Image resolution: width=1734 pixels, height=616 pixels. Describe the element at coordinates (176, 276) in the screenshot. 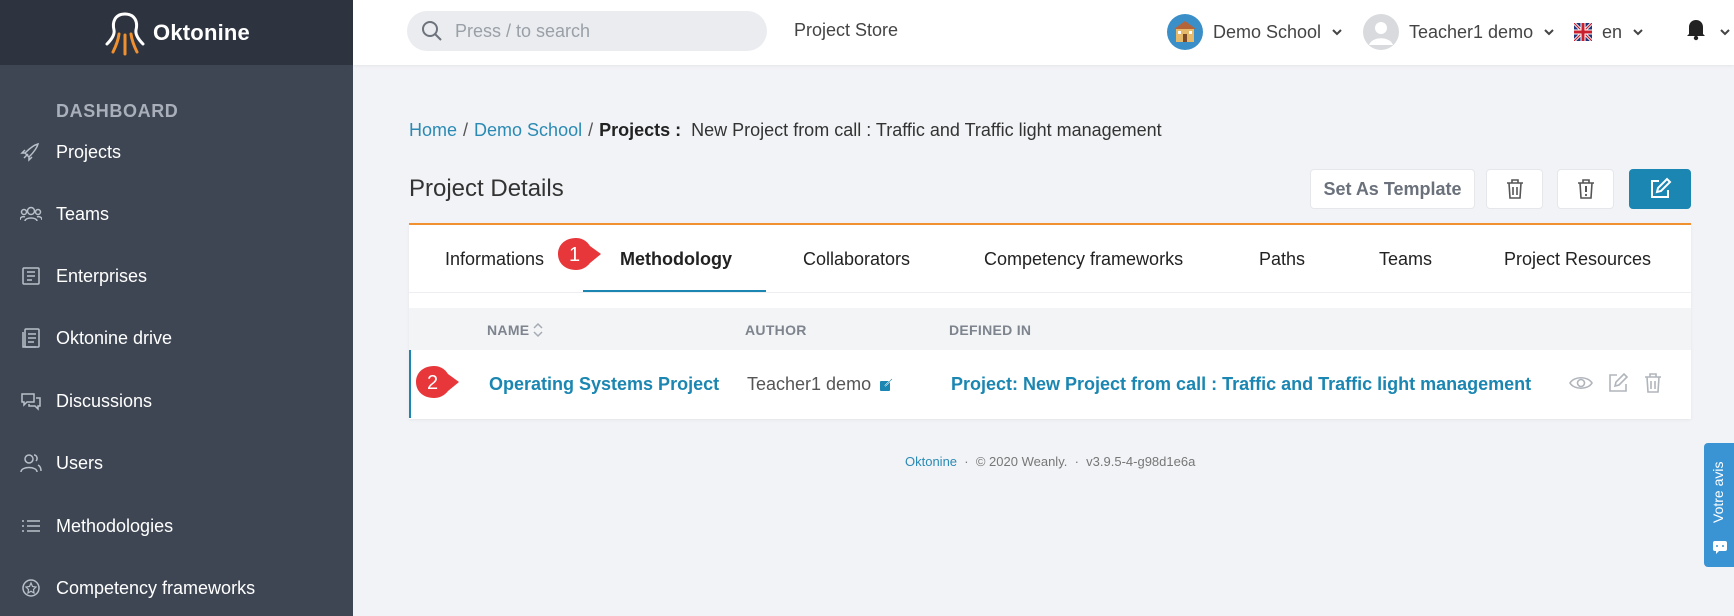

I see `sidebar-item-enterprises: Enterprises` at that location.